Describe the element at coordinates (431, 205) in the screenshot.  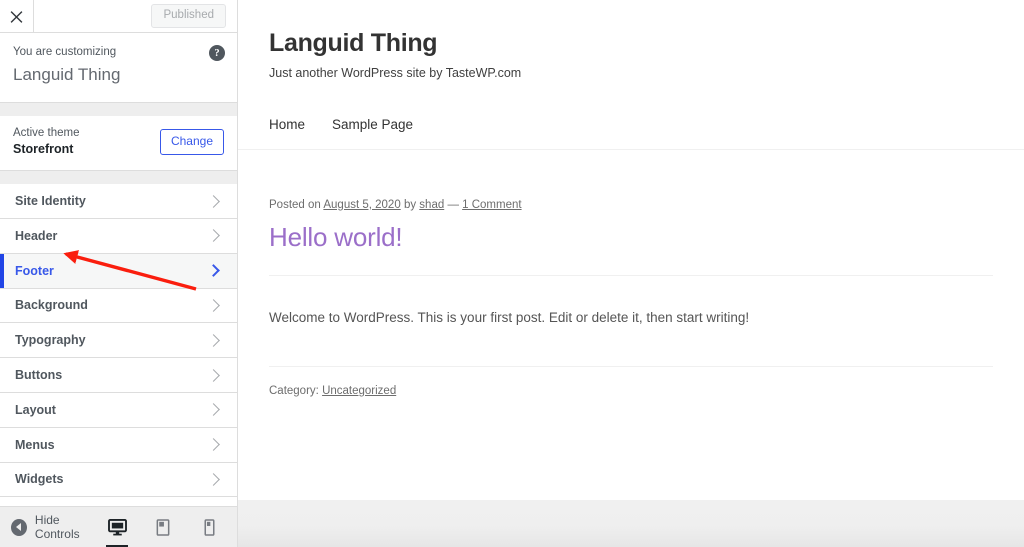
I see `post-author-link: shad` at that location.